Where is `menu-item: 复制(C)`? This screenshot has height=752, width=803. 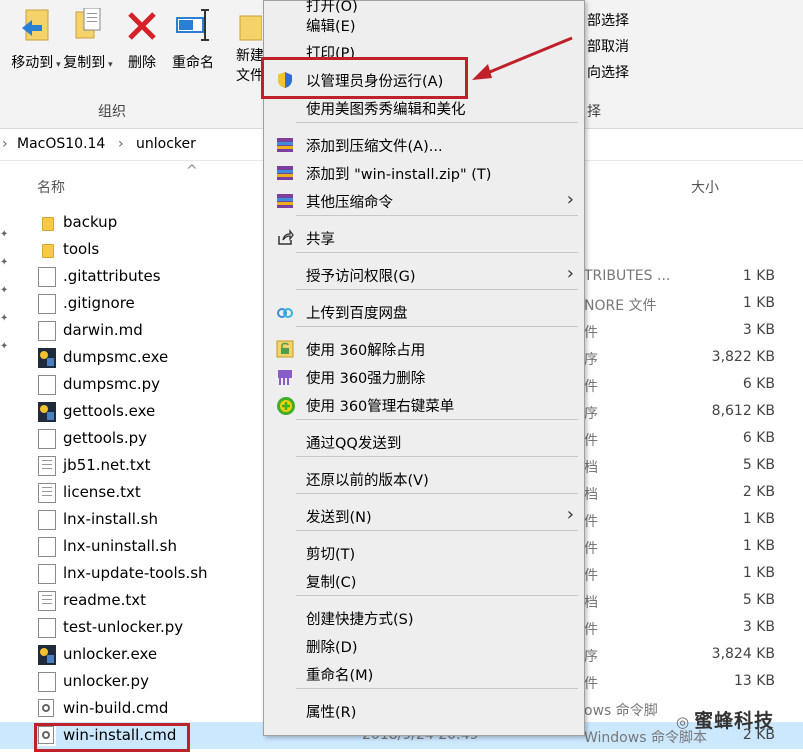
menu-item: 复制(C) is located at coordinates (424, 581).